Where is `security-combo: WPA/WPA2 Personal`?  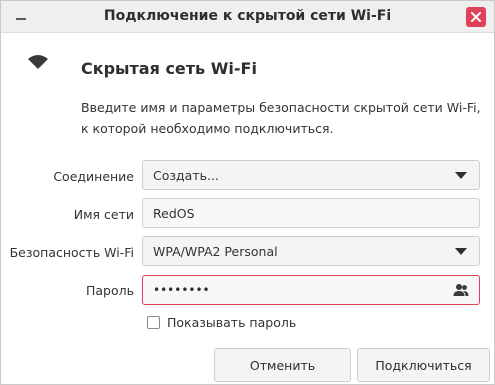
security-combo: WPA/WPA2 Personal is located at coordinates (311, 251).